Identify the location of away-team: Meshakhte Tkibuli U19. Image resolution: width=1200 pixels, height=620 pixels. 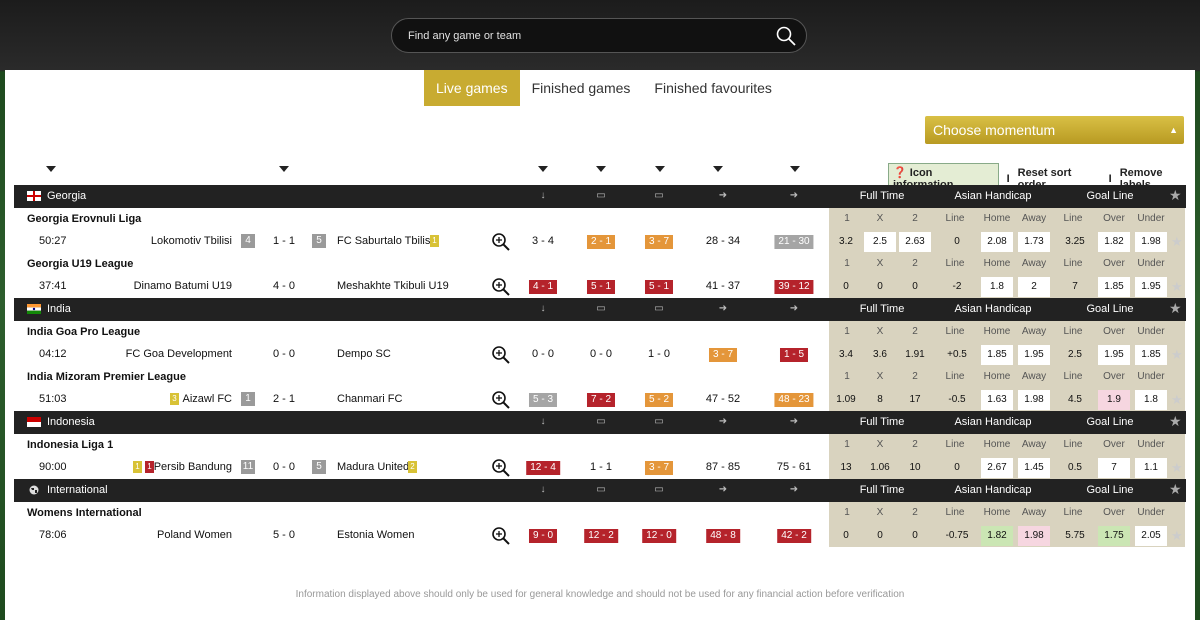
(393, 286).